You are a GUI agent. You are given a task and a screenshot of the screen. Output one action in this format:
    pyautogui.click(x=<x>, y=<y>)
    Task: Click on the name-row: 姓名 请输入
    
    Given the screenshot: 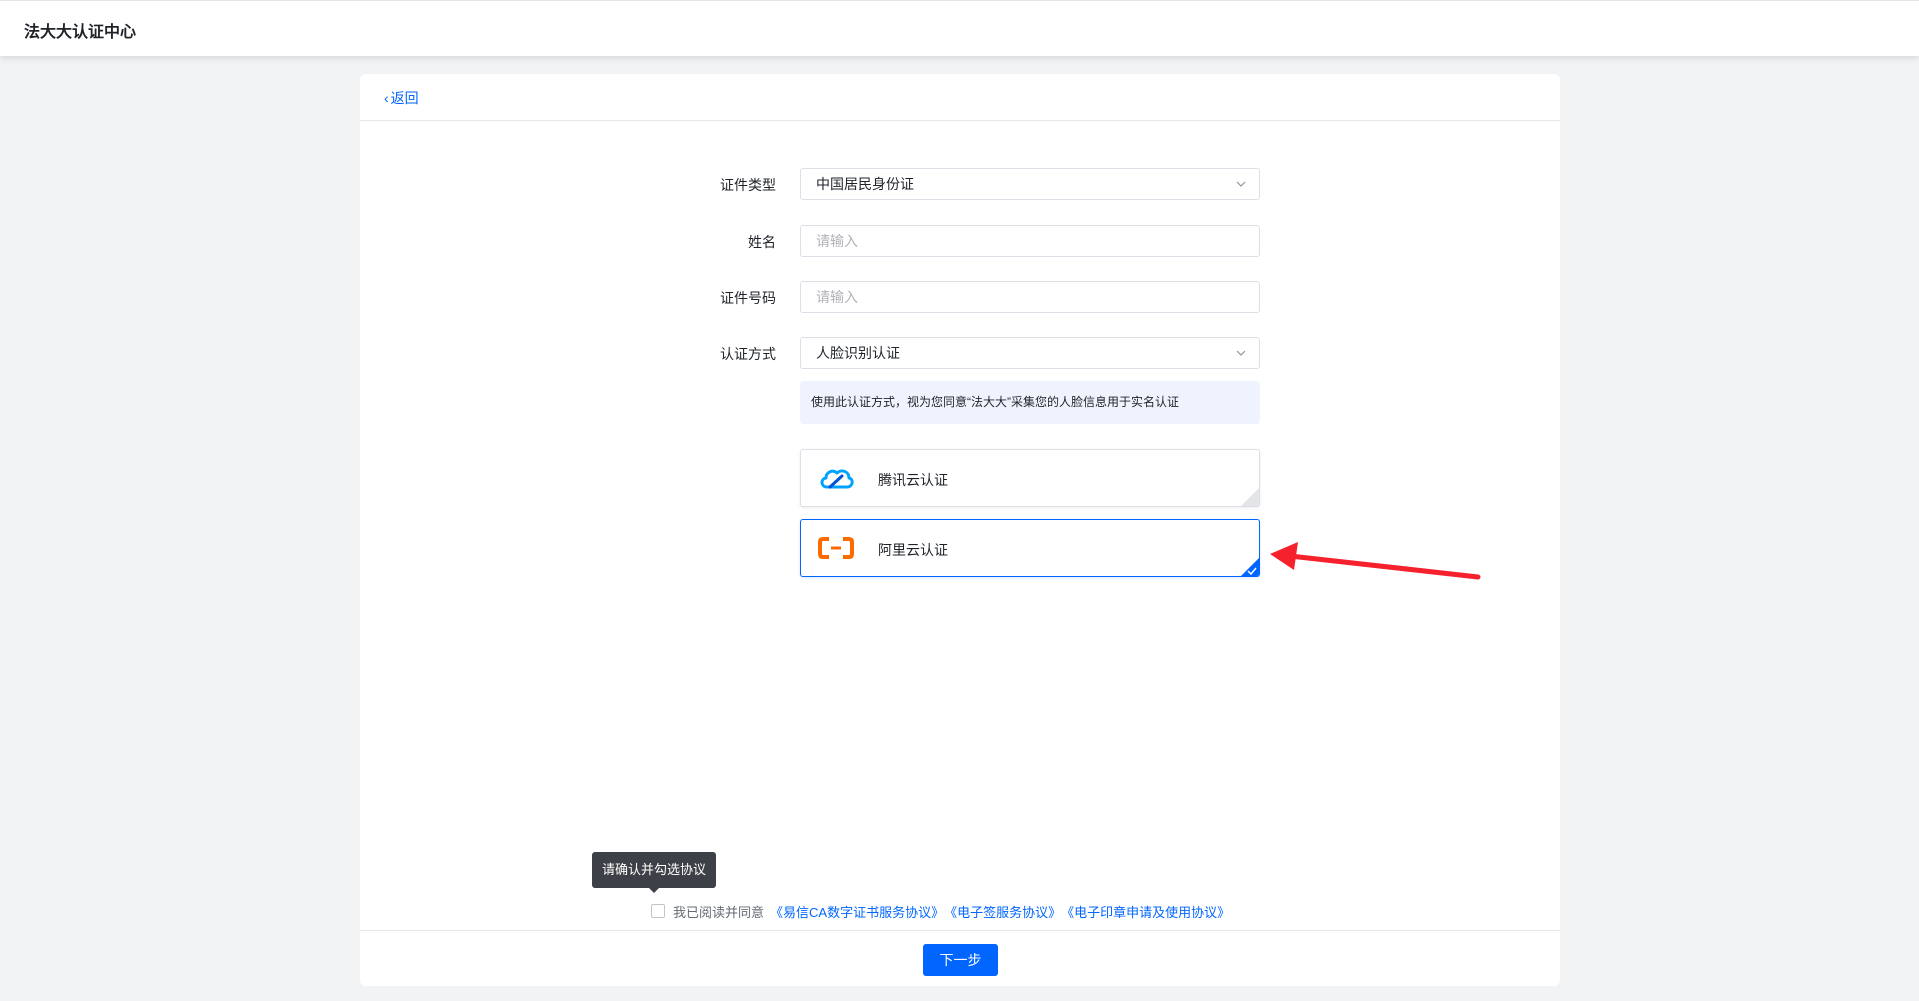 What is the action you would take?
    pyautogui.click(x=960, y=241)
    